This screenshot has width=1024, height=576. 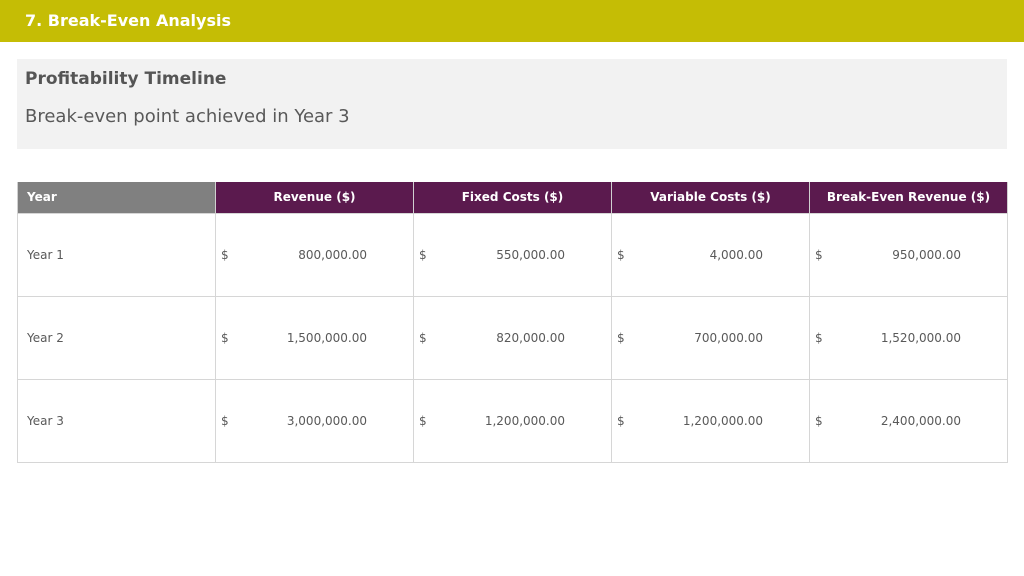 What do you see at coordinates (530, 254) in the screenshot?
I see `fixed-costs-value: 550,000.00` at bounding box center [530, 254].